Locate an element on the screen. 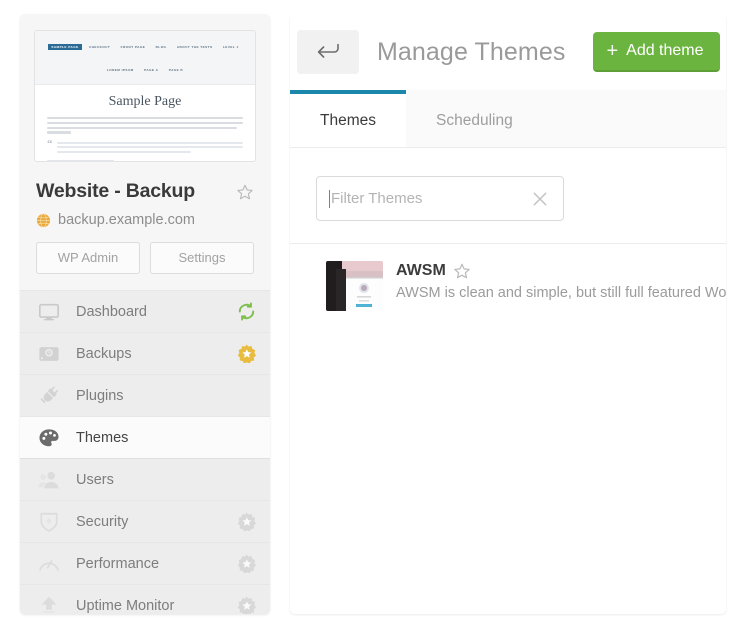 The image size is (750, 637). theme-screenshot-thumbnail is located at coordinates (354, 286).